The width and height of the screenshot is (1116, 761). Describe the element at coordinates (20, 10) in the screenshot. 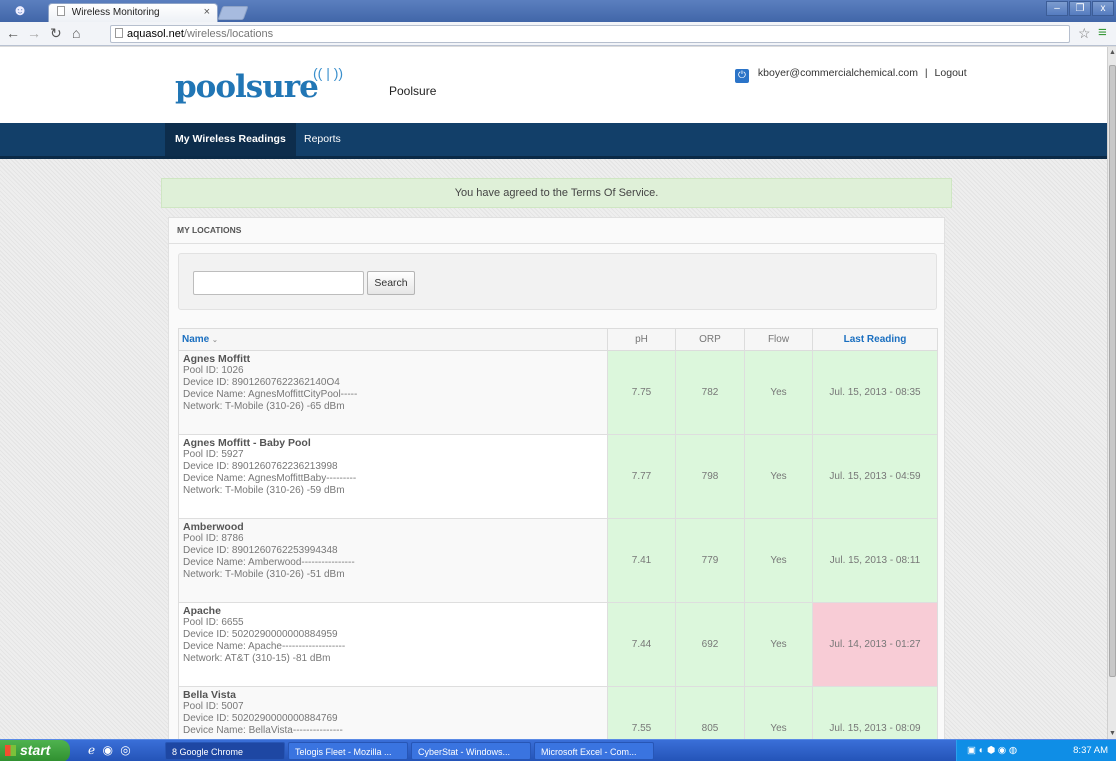

I see `incognito-icon: ☻` at that location.